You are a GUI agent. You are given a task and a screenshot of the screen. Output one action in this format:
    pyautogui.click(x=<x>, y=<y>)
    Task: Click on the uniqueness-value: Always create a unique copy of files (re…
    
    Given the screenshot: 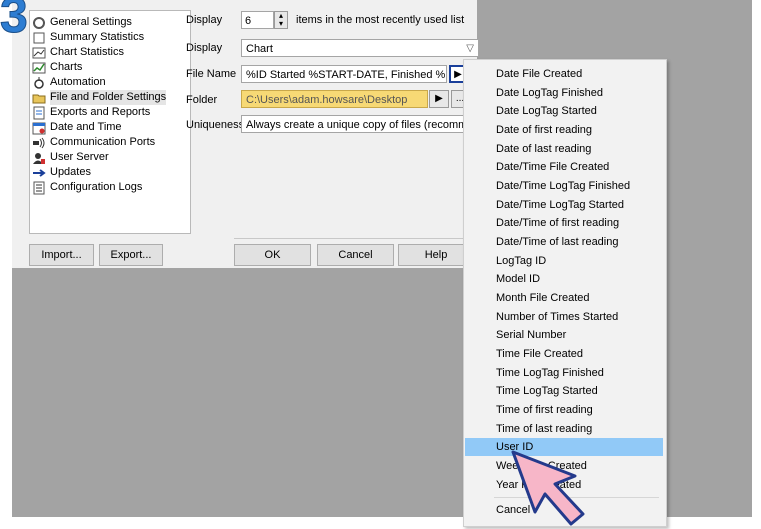 What is the action you would take?
    pyautogui.click(x=362, y=125)
    